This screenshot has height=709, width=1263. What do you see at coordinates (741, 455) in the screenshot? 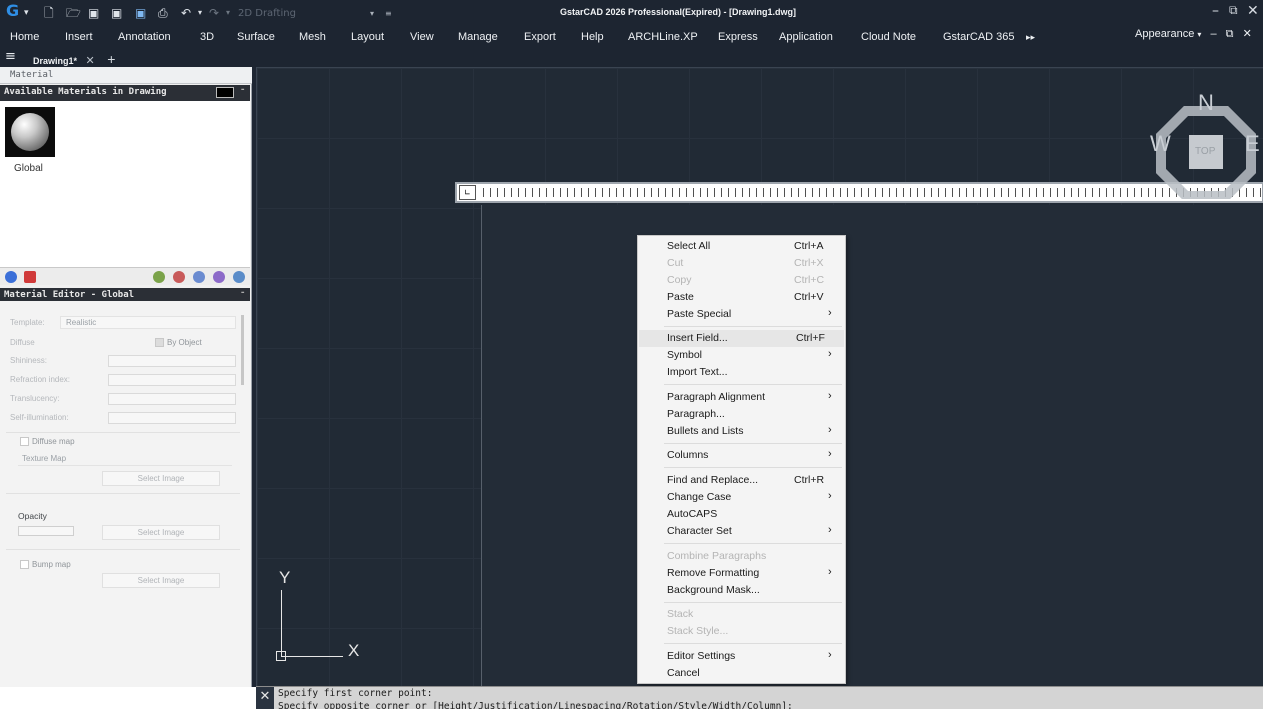
I see `menu-item-columns: Columns ›` at bounding box center [741, 455].